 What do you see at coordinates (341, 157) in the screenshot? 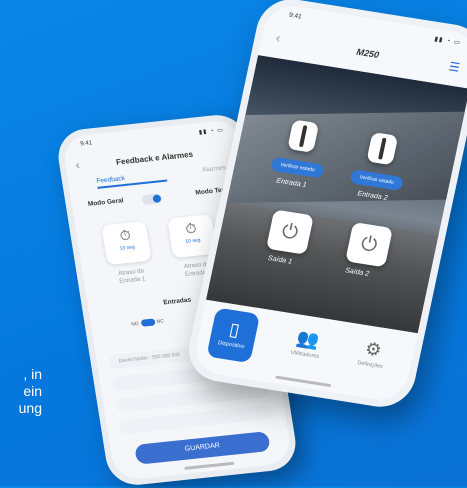
I see `roof-shape` at bounding box center [341, 157].